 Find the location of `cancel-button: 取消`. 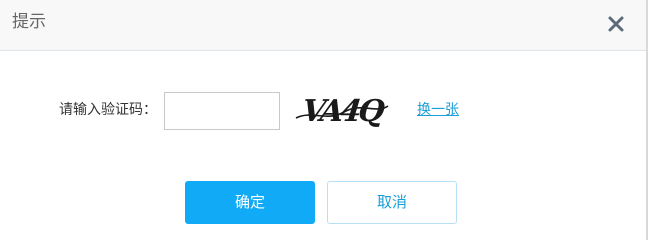

cancel-button: 取消 is located at coordinates (392, 202).